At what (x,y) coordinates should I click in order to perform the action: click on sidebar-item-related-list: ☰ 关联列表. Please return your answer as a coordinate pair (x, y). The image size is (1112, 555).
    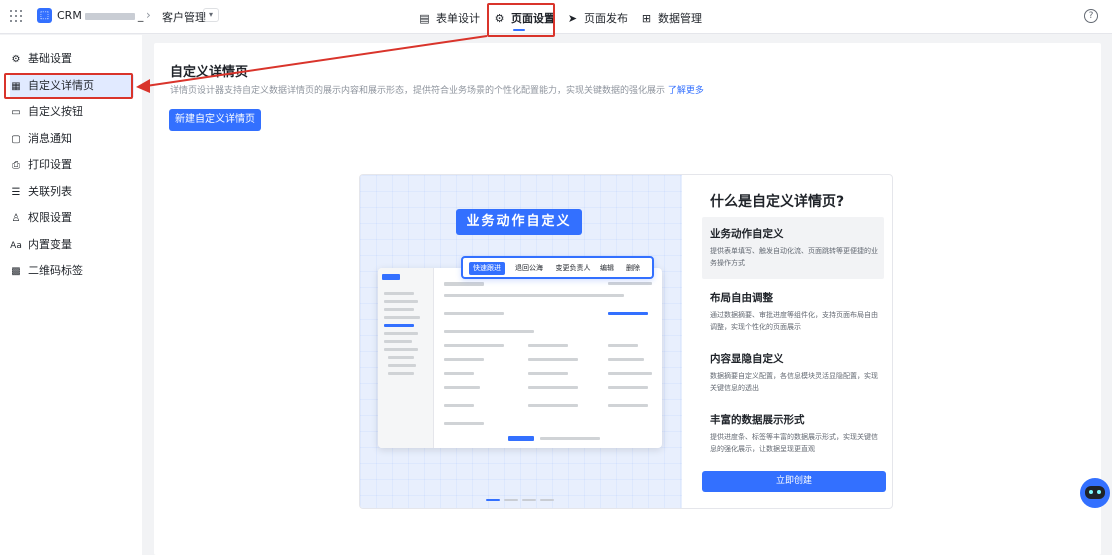
    Looking at the image, I should click on (72, 192).